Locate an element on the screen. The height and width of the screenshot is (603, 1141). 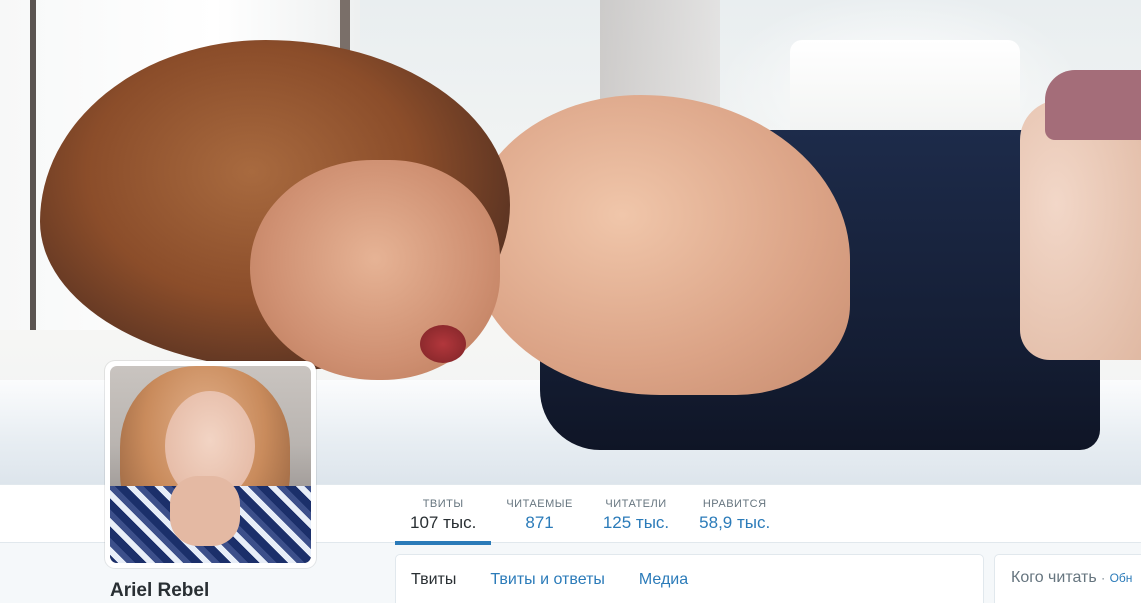
timeline-tabs: Твиты Твиты и ответы Медиа is located at coordinates (689, 579).